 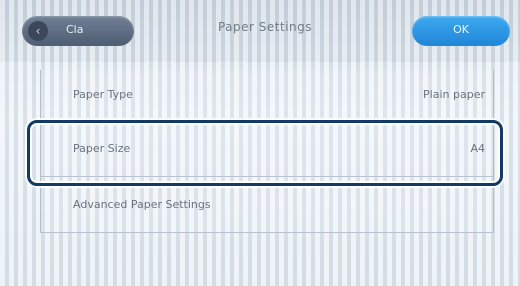 What do you see at coordinates (454, 94) in the screenshot?
I see `setting-value: Plain paper` at bounding box center [454, 94].